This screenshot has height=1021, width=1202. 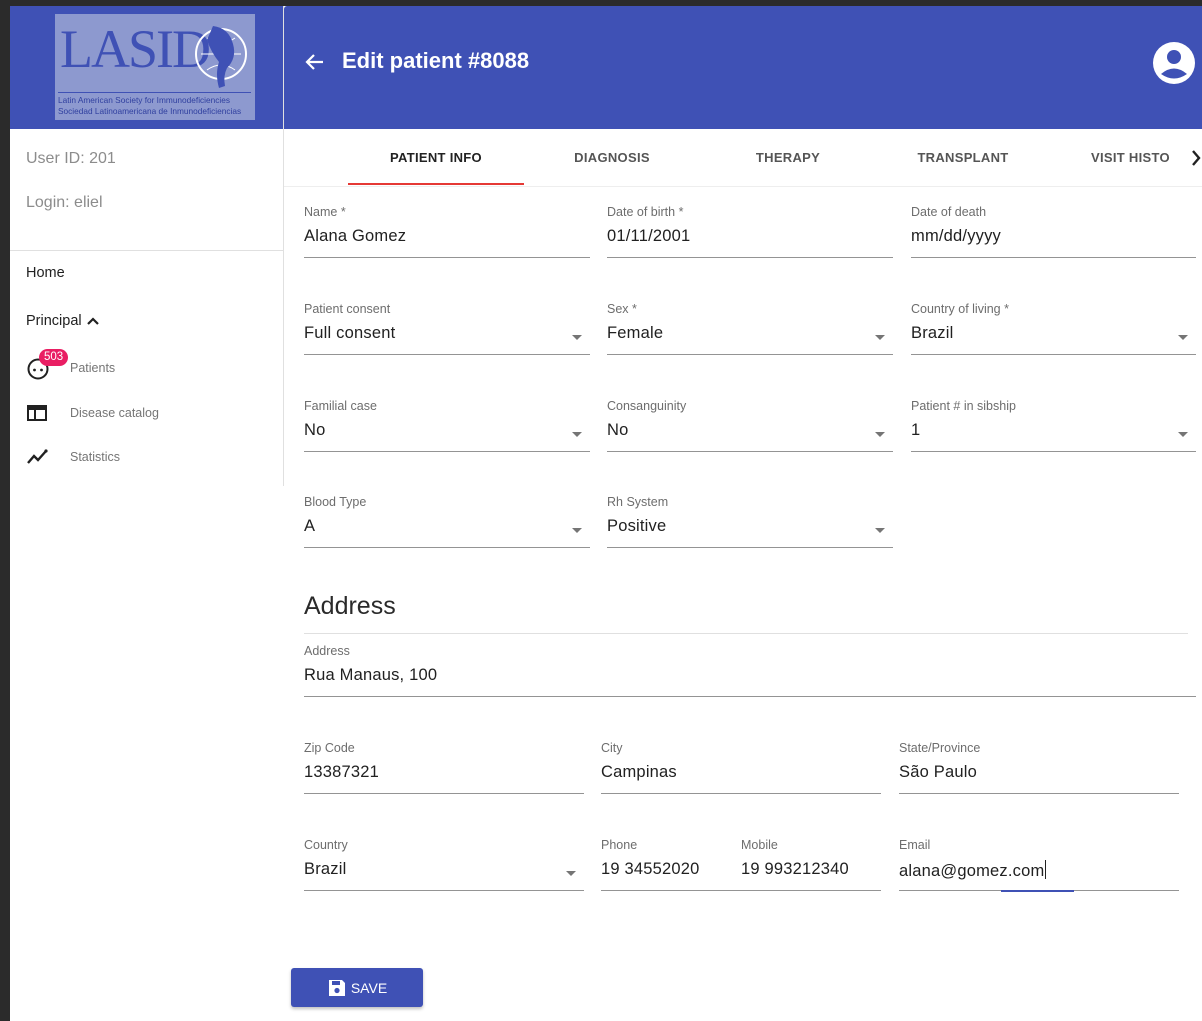 I want to click on date-of-birth-input: 01/11/2001, so click(x=648, y=236).